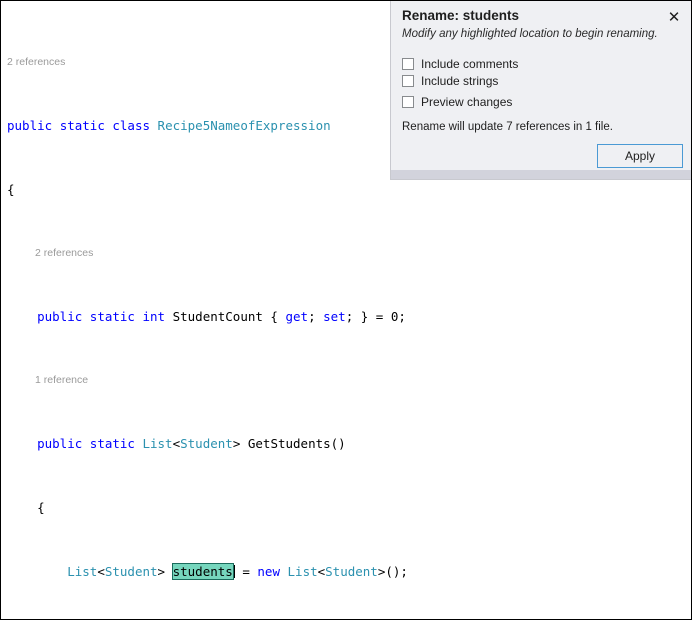 The image size is (692, 620). Describe the element at coordinates (541, 174) in the screenshot. I see `dialog-footer-bar` at that location.